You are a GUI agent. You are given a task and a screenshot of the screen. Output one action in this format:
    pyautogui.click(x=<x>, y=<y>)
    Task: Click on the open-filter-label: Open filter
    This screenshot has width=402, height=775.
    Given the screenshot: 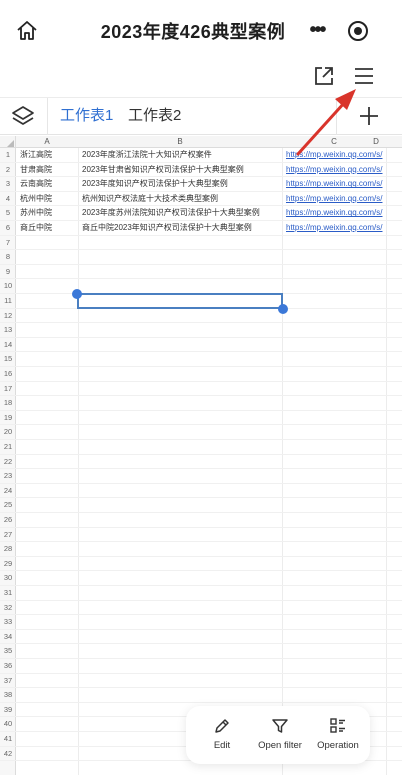 What is the action you would take?
    pyautogui.click(x=280, y=745)
    